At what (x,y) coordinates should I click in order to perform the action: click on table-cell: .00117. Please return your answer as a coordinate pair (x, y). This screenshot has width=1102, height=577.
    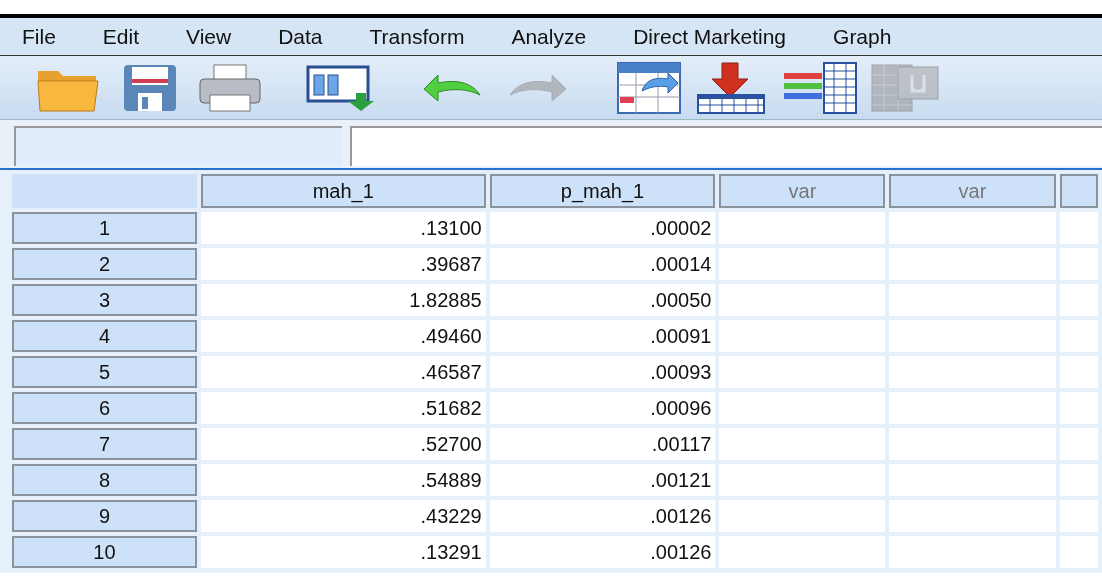
    Looking at the image, I should click on (602, 444).